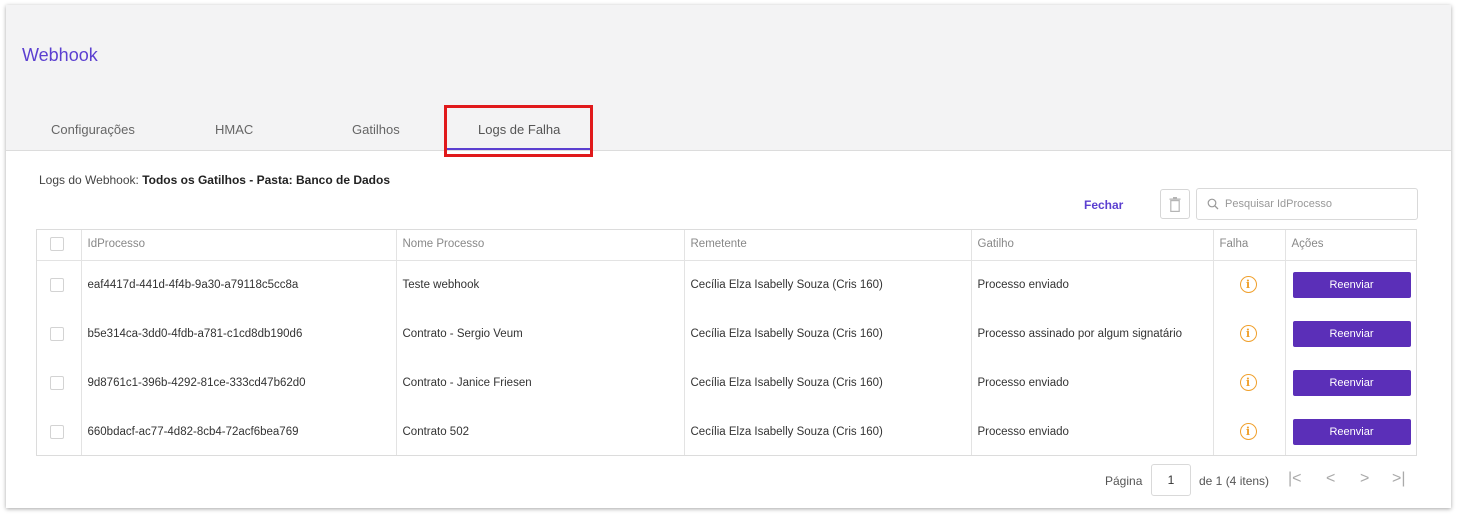 The width and height of the screenshot is (1457, 514). Describe the element at coordinates (540, 382) in the screenshot. I see `cell-nome-processo: Contrato - Janice Friesen` at that location.